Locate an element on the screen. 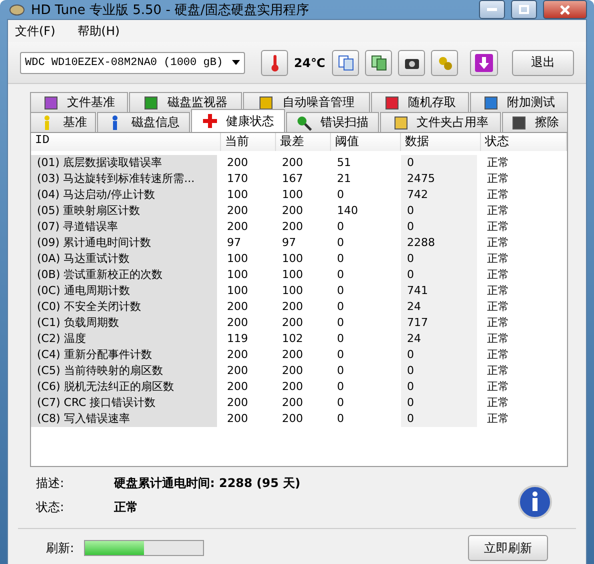 The image size is (594, 564). save-button is located at coordinates (484, 63).